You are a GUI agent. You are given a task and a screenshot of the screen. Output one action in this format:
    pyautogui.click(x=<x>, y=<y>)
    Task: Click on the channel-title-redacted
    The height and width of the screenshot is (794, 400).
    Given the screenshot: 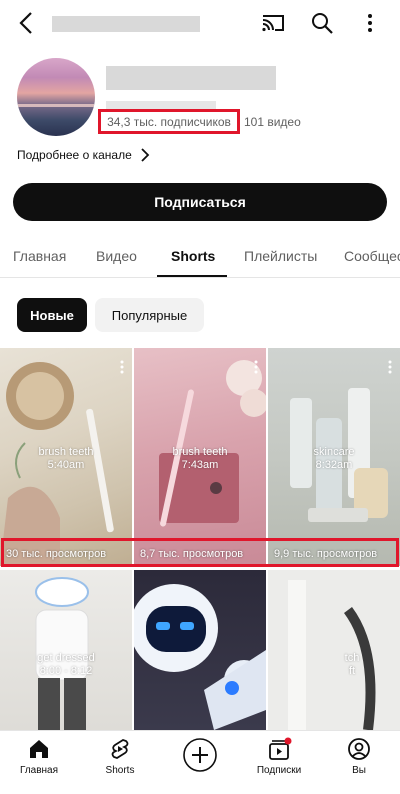 What is the action you would take?
    pyautogui.click(x=126, y=24)
    